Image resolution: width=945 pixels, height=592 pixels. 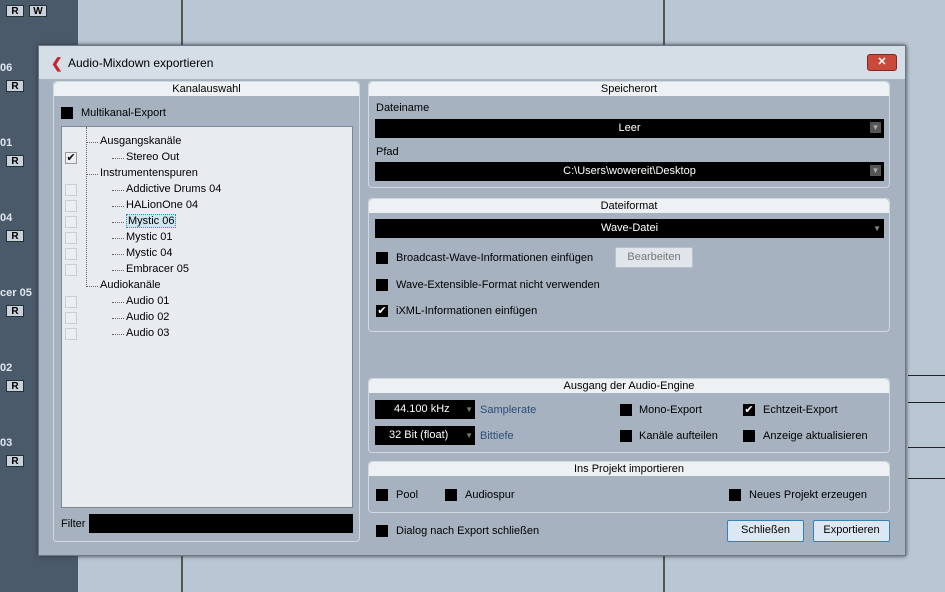 I want to click on split-channels-label: Kanäle aufteilen, so click(x=678, y=436).